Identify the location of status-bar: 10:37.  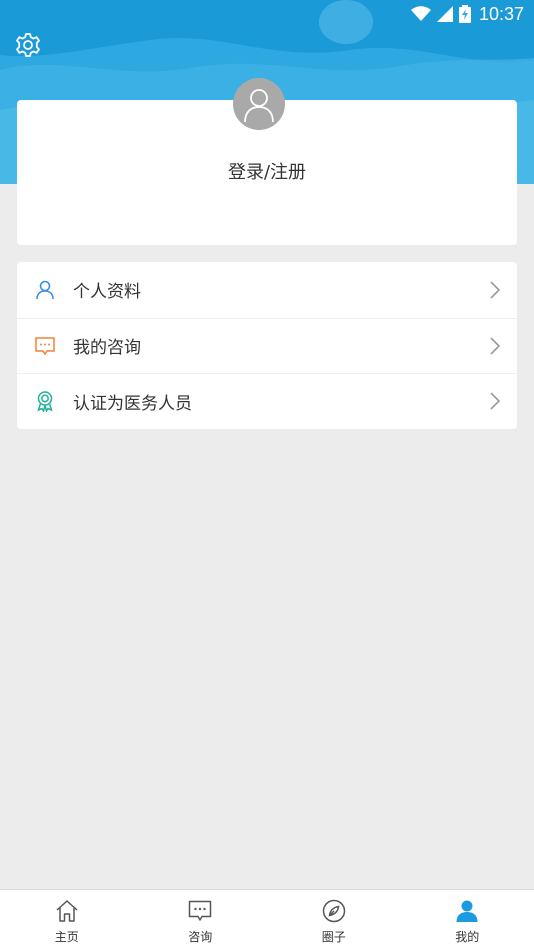
(267, 14).